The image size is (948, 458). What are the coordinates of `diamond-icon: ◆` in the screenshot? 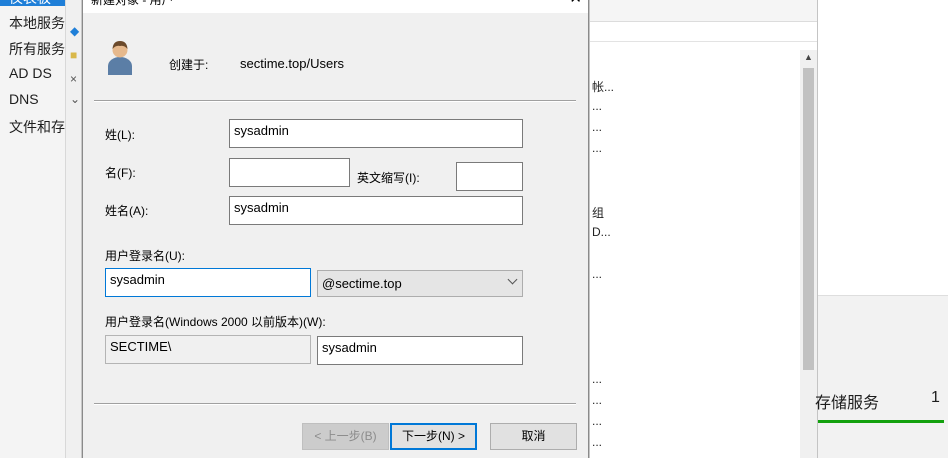 It's located at (75, 31).